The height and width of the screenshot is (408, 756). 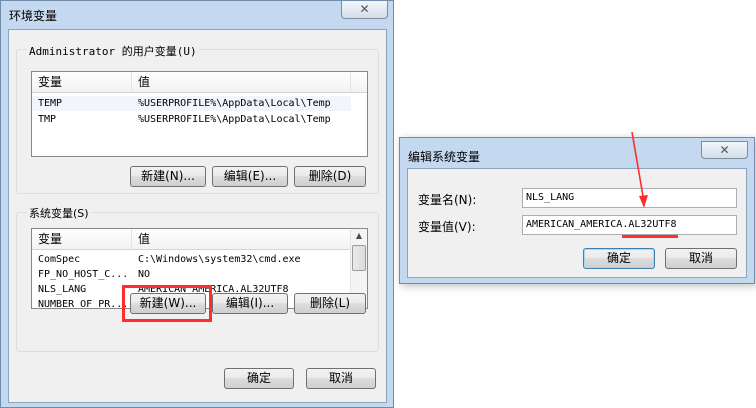 I want to click on scroll-thumb, so click(x=359, y=258).